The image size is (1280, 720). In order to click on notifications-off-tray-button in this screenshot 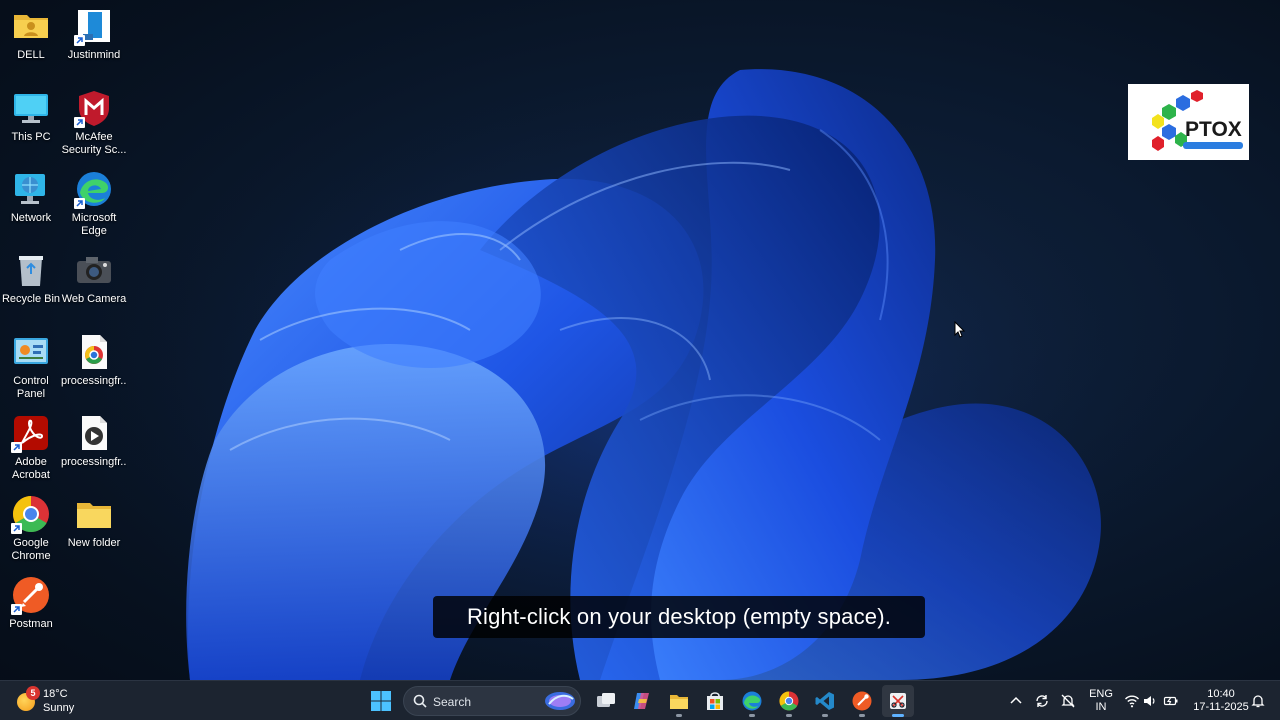, I will do `click(1068, 701)`.